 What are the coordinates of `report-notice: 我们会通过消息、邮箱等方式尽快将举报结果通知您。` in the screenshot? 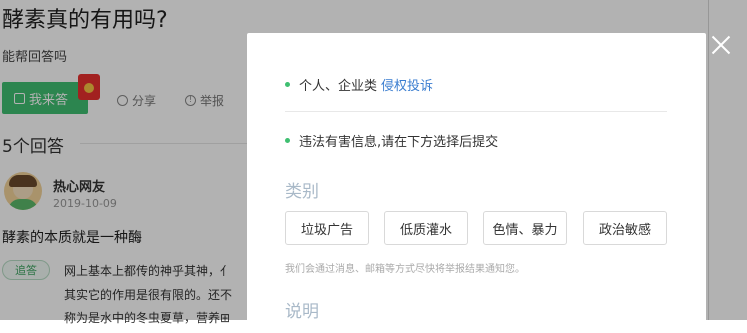 It's located at (405, 269).